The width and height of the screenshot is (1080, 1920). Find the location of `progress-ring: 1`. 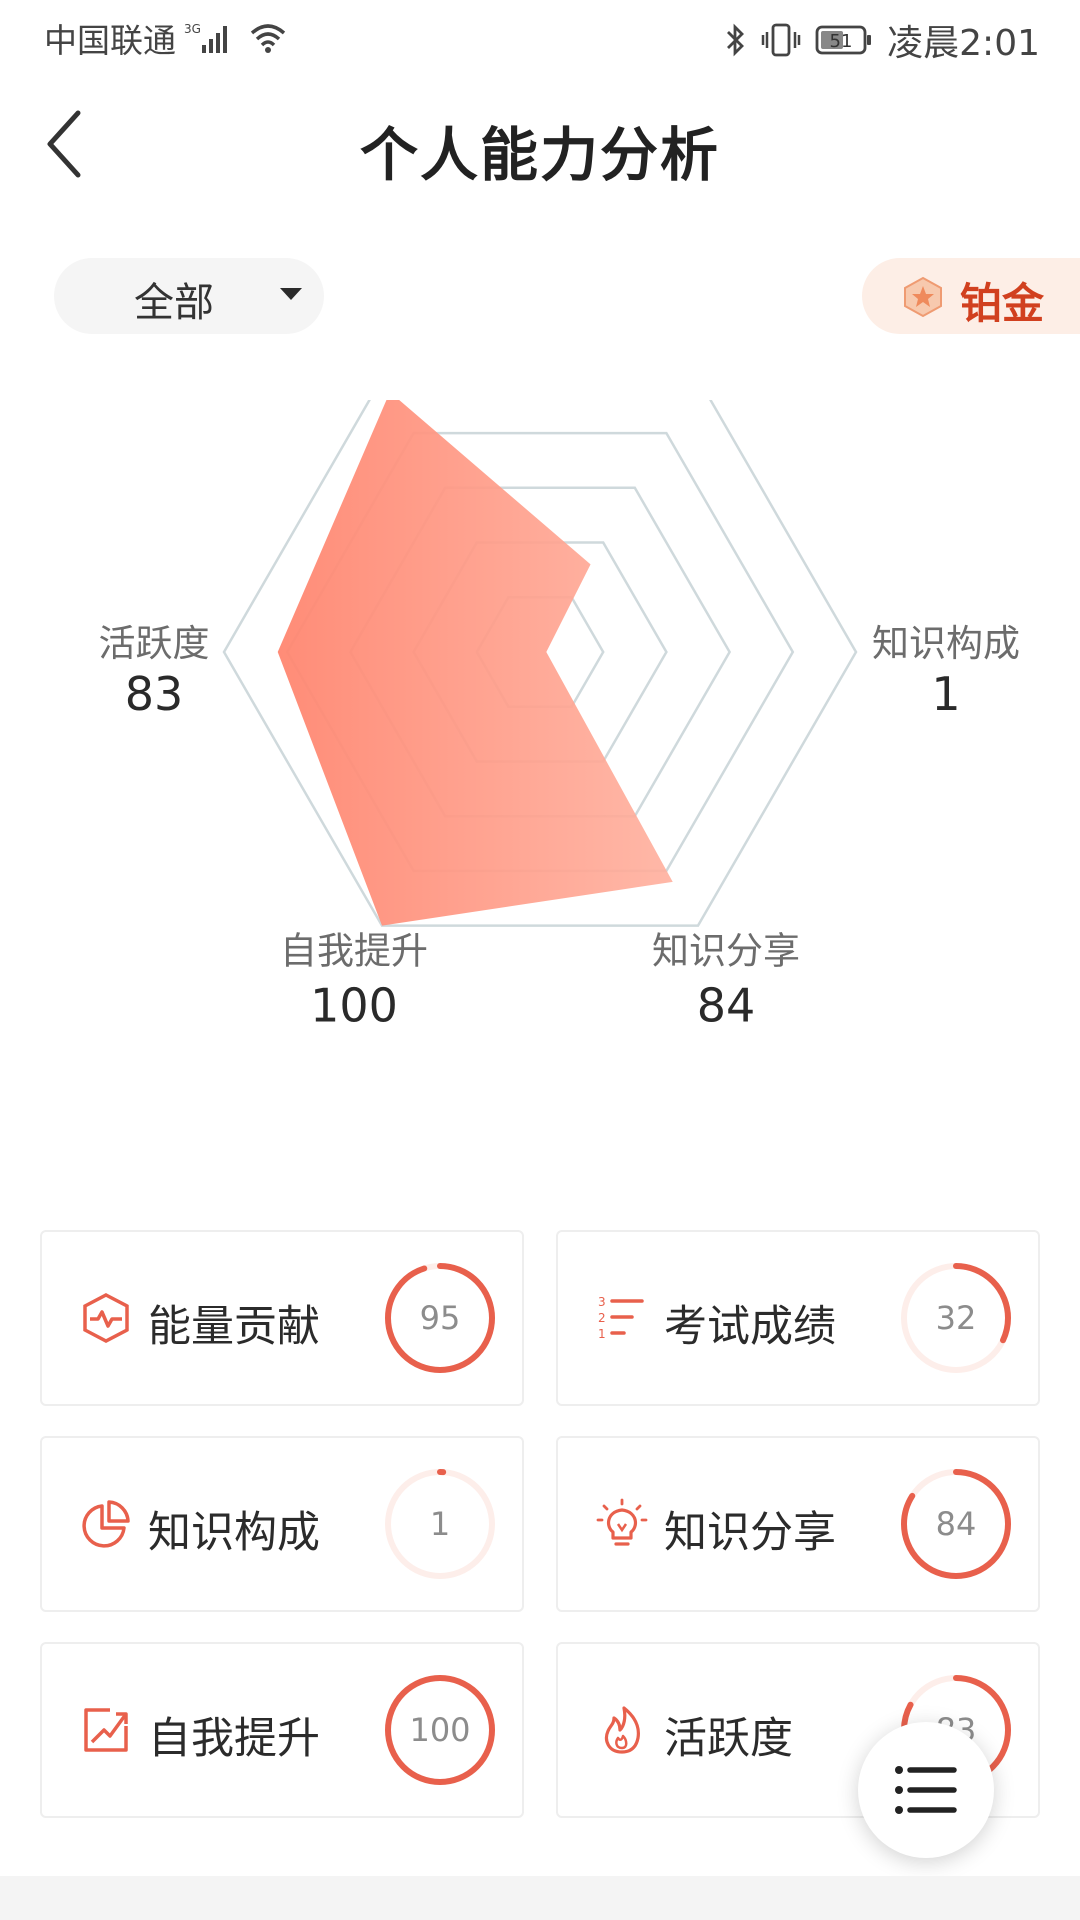

progress-ring: 1 is located at coordinates (440, 1524).